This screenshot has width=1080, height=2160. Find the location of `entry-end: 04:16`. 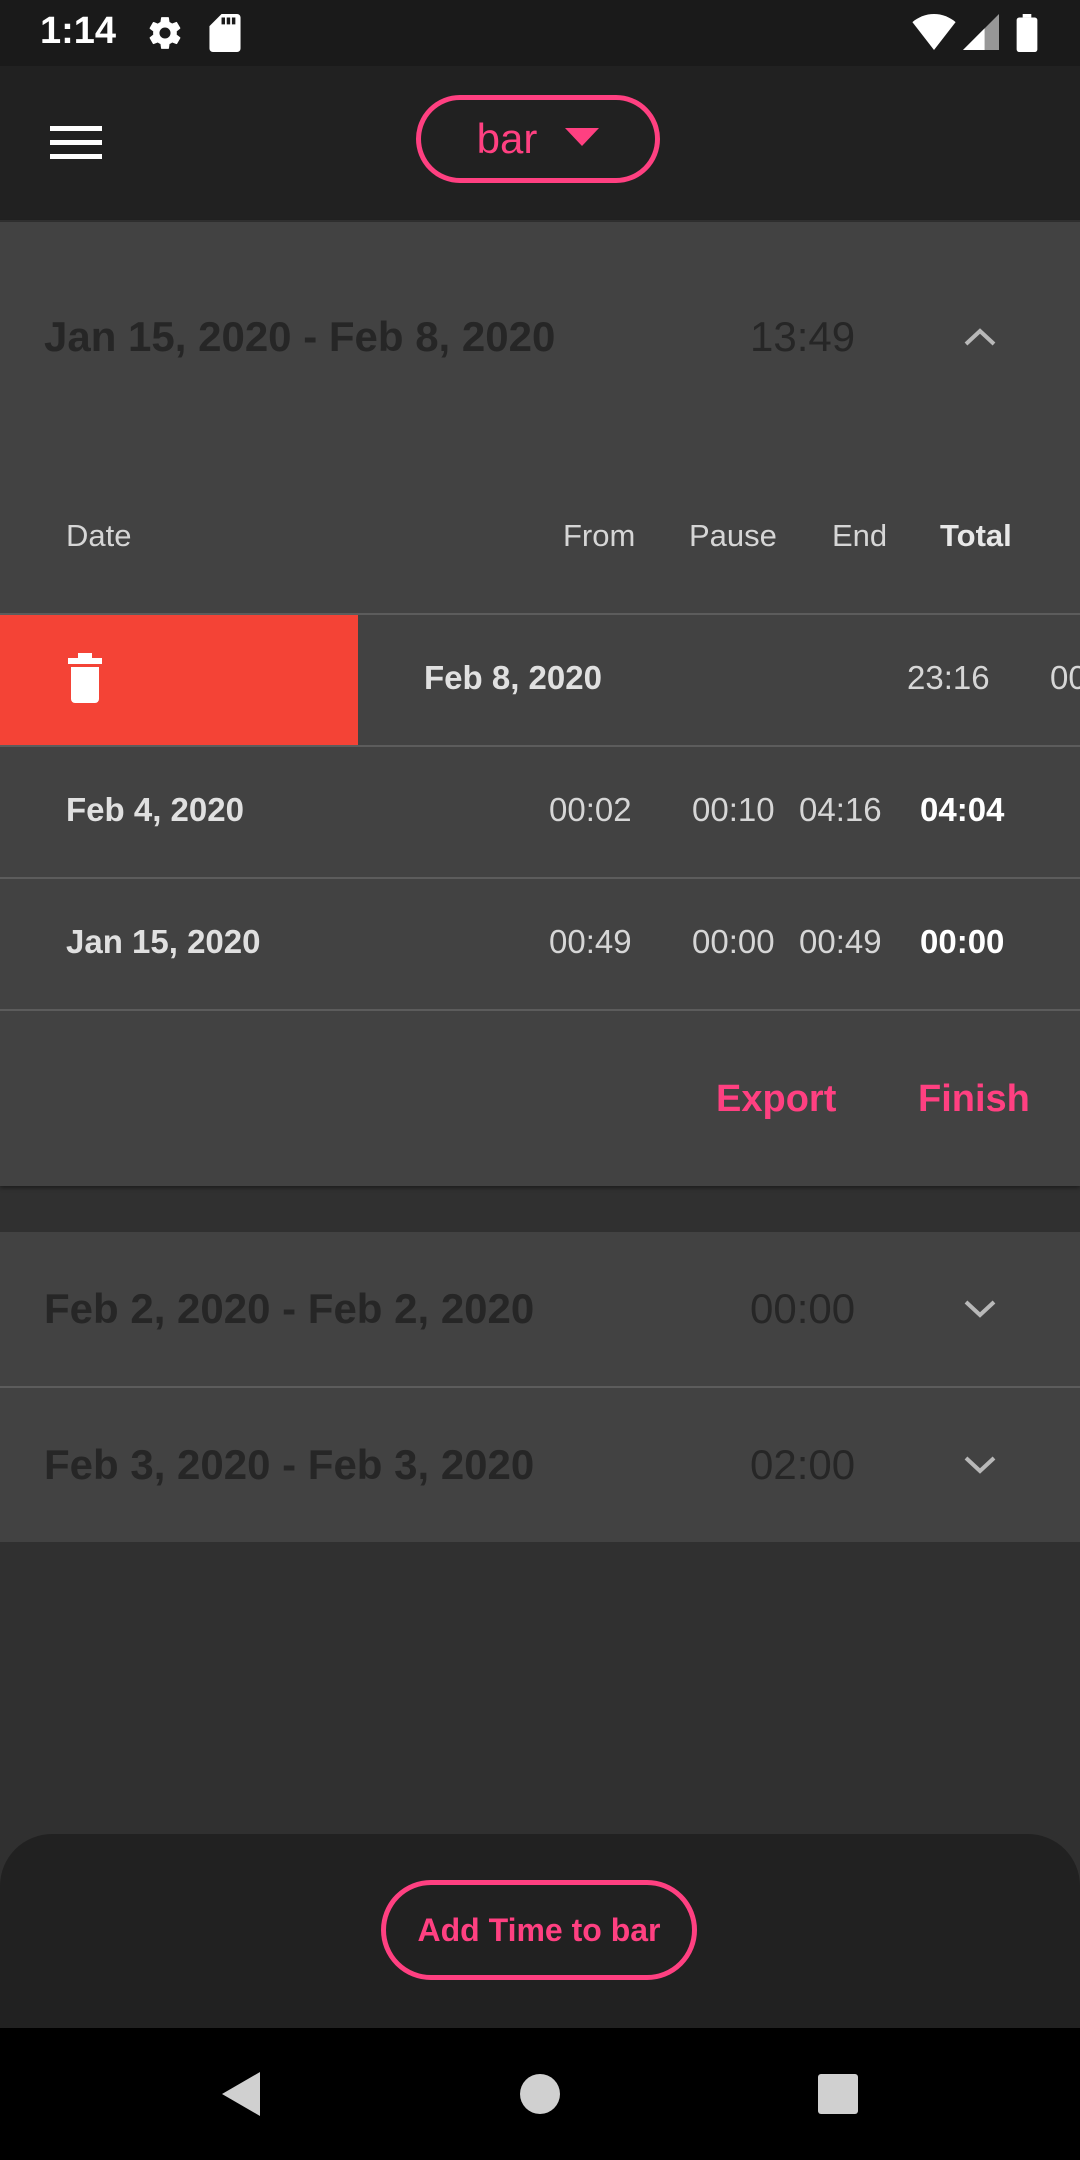

entry-end: 04:16 is located at coordinates (840, 809).